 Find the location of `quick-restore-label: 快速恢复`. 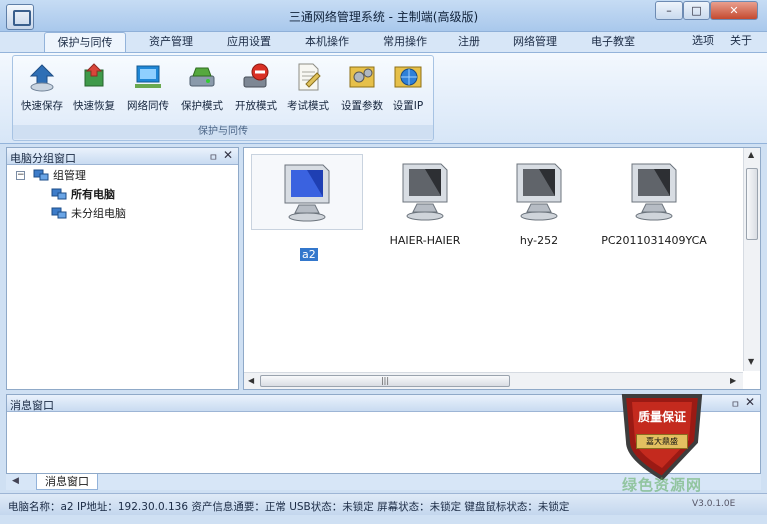

quick-restore-label: 快速恢复 is located at coordinates (94, 106).